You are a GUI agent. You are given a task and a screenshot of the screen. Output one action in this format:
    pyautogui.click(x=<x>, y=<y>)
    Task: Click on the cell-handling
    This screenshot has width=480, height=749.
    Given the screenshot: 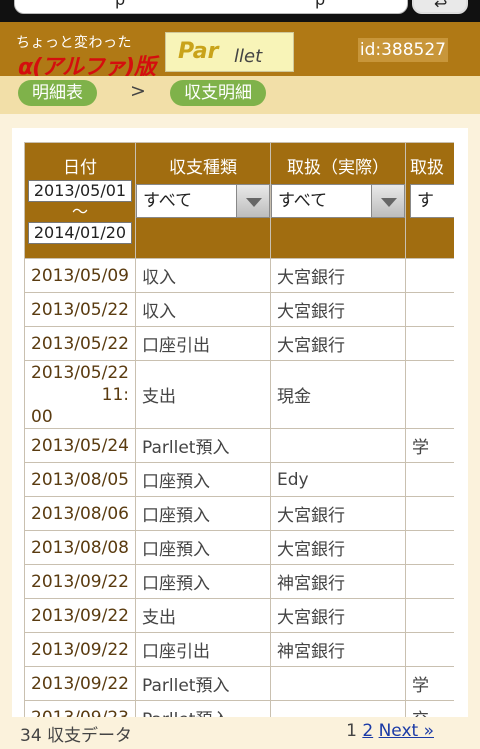 What is the action you would take?
    pyautogui.click(x=337, y=683)
    